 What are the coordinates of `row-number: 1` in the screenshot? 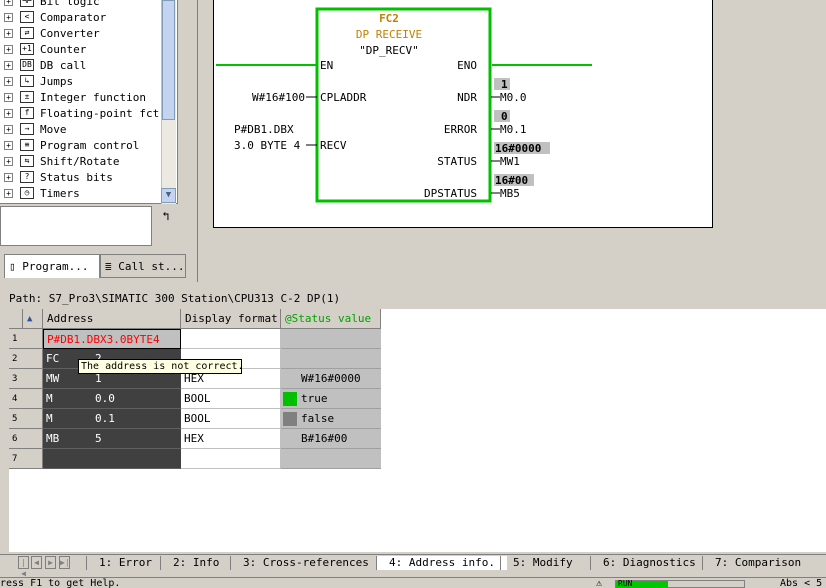 It's located at (26, 339).